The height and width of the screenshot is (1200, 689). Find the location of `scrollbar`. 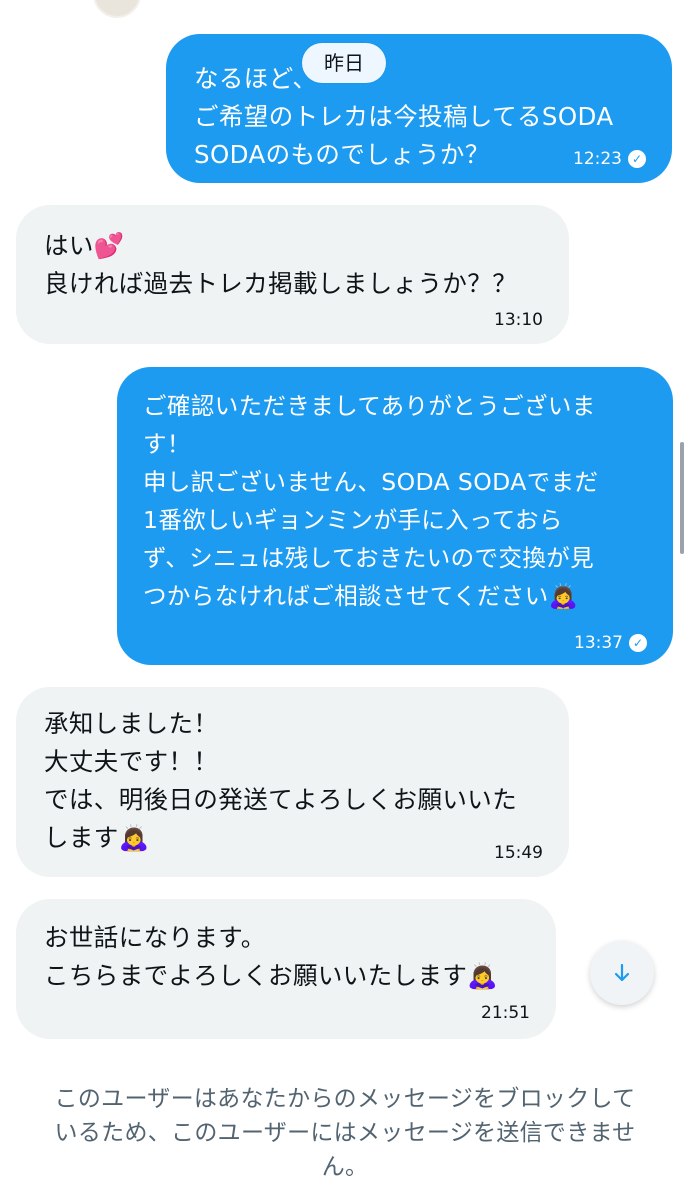

scrollbar is located at coordinates (682, 498).